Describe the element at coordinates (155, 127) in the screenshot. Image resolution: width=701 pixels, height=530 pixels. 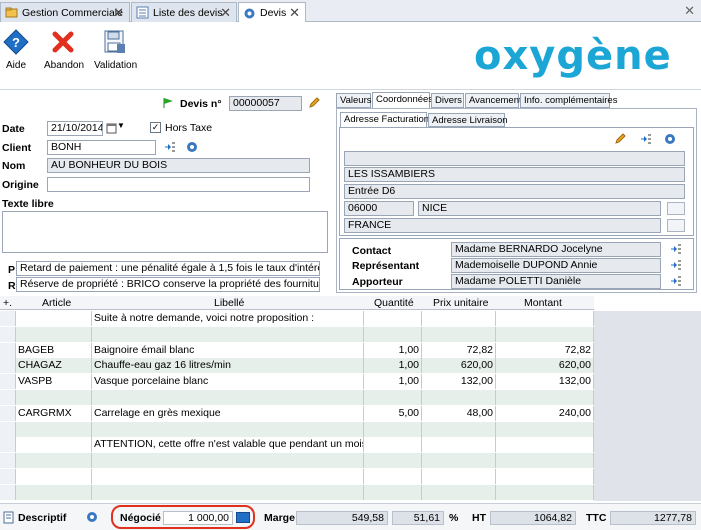
I see `hors-taxe-checkbox: ✓` at that location.